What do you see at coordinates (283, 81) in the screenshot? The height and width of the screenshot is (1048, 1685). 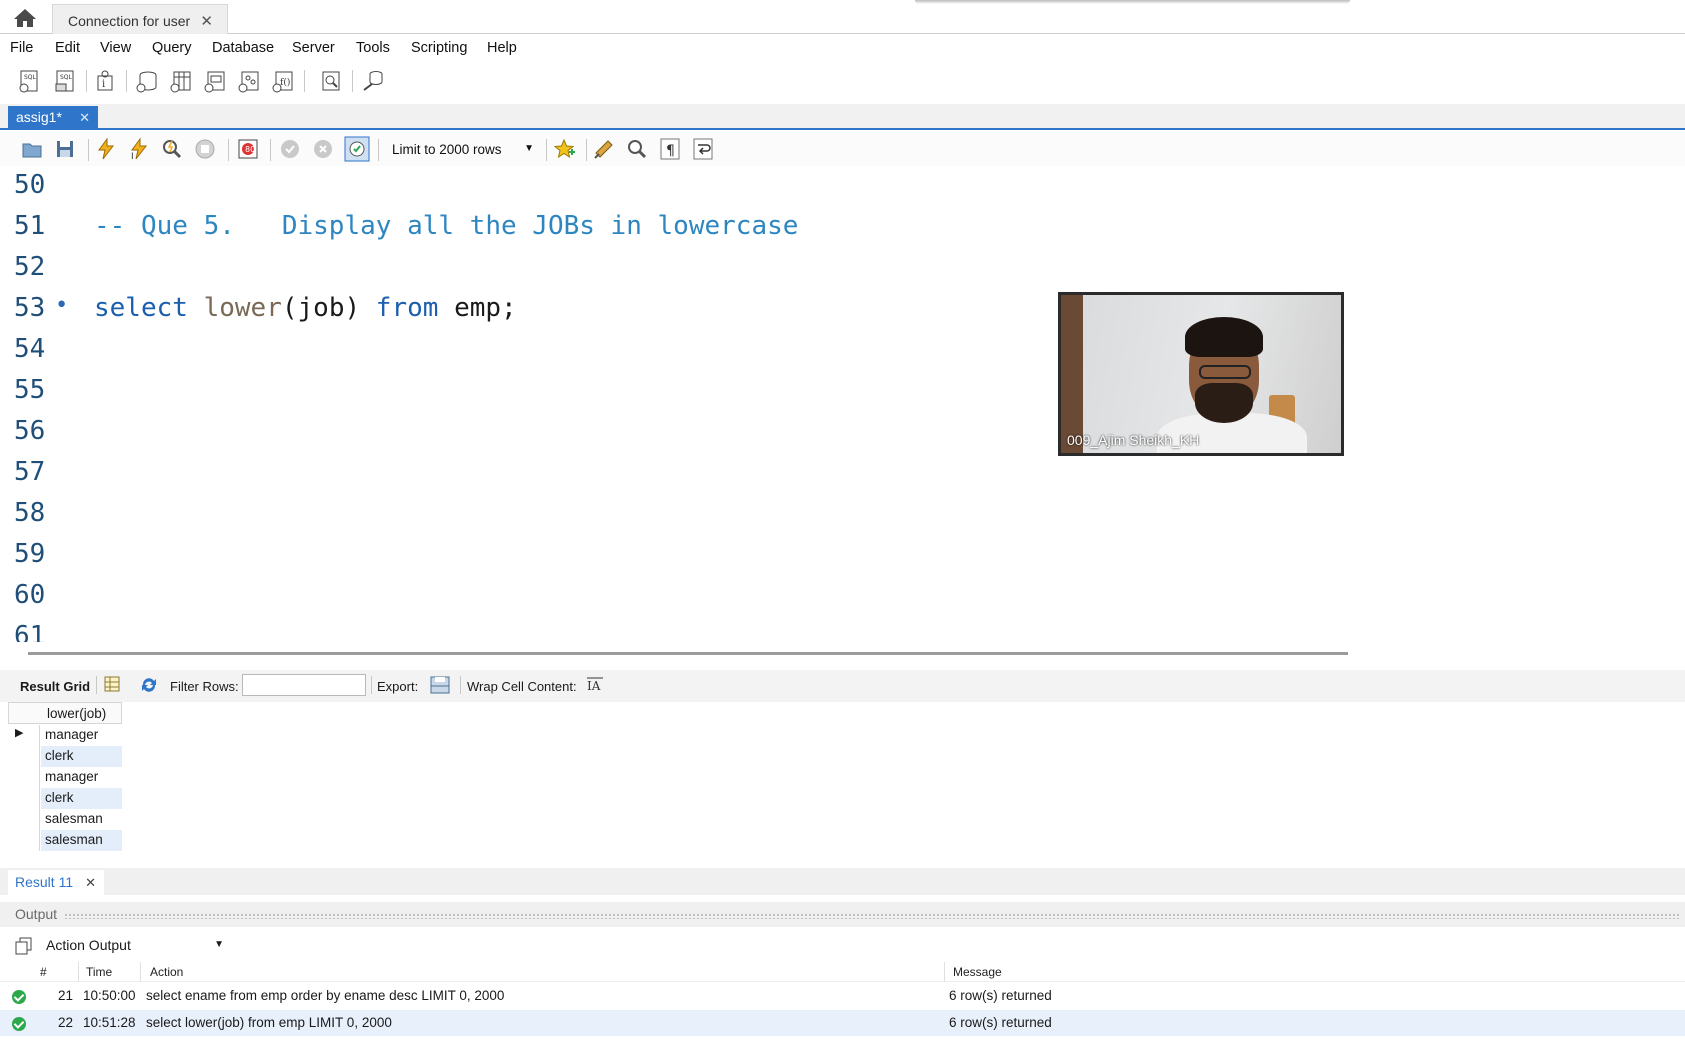 I see `create-function-icon: f()` at bounding box center [283, 81].